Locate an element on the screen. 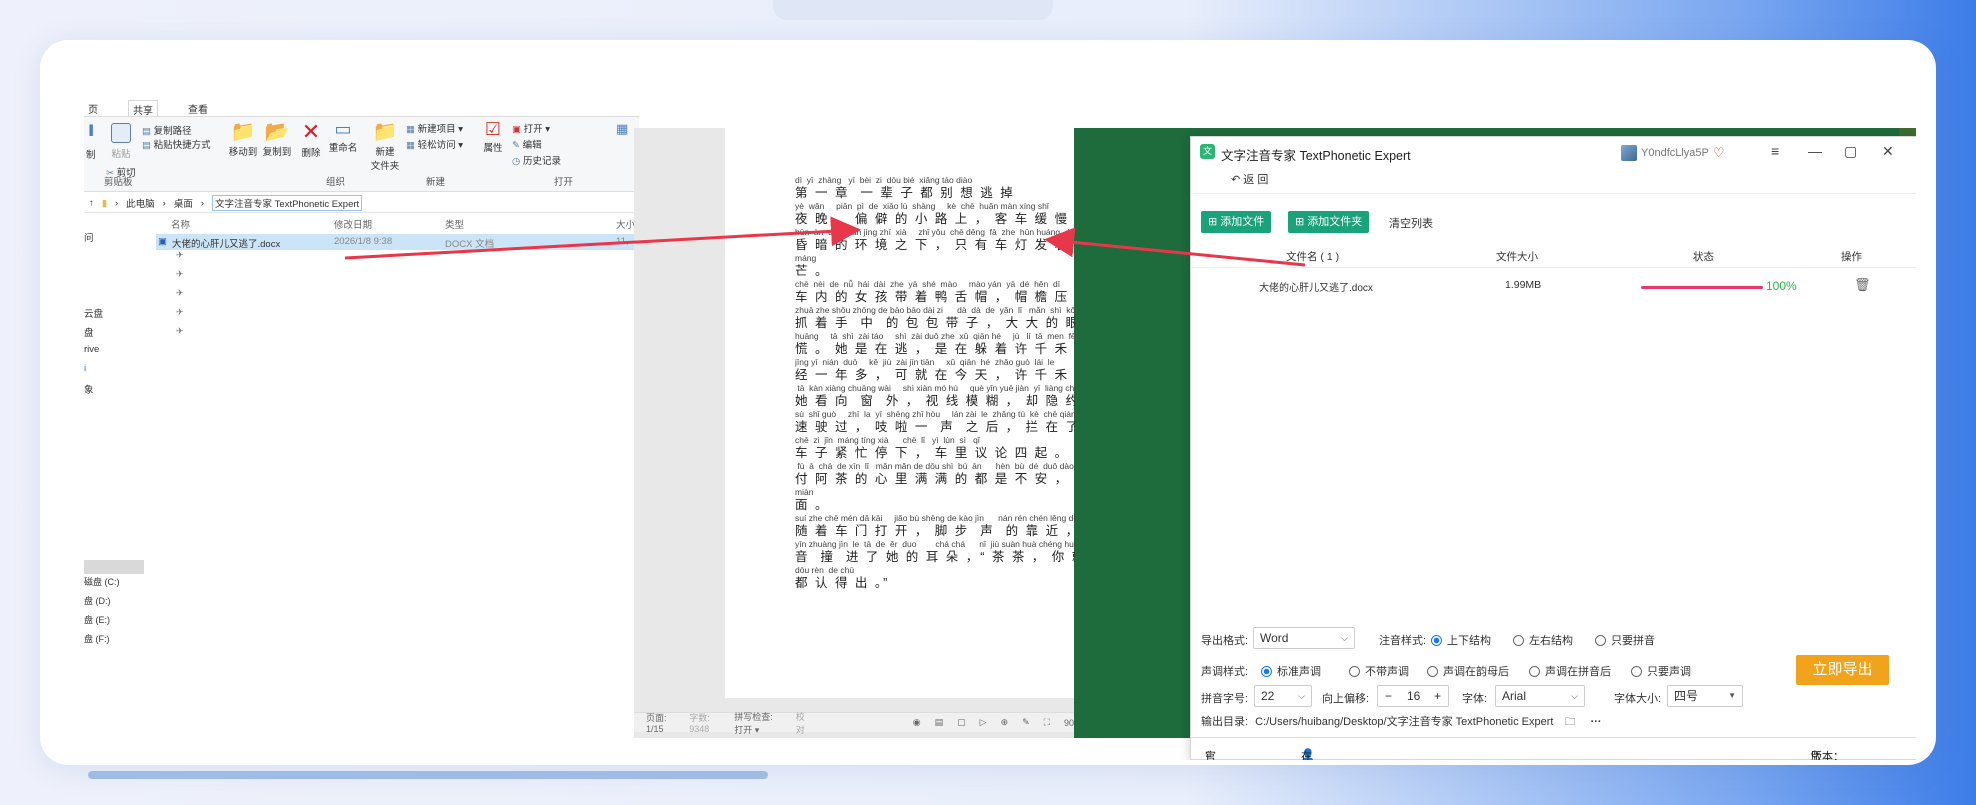 This screenshot has height=805, width=1976. pen-icon: ✎ is located at coordinates (1026, 722).